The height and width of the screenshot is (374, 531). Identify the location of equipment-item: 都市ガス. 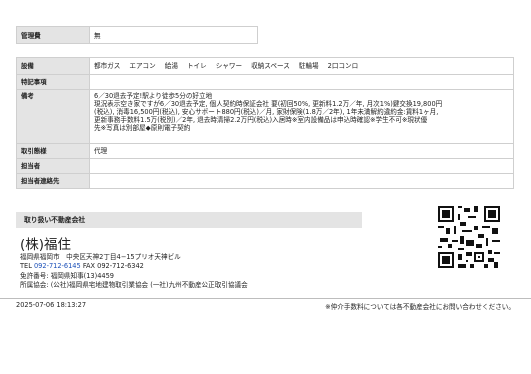
(107, 66).